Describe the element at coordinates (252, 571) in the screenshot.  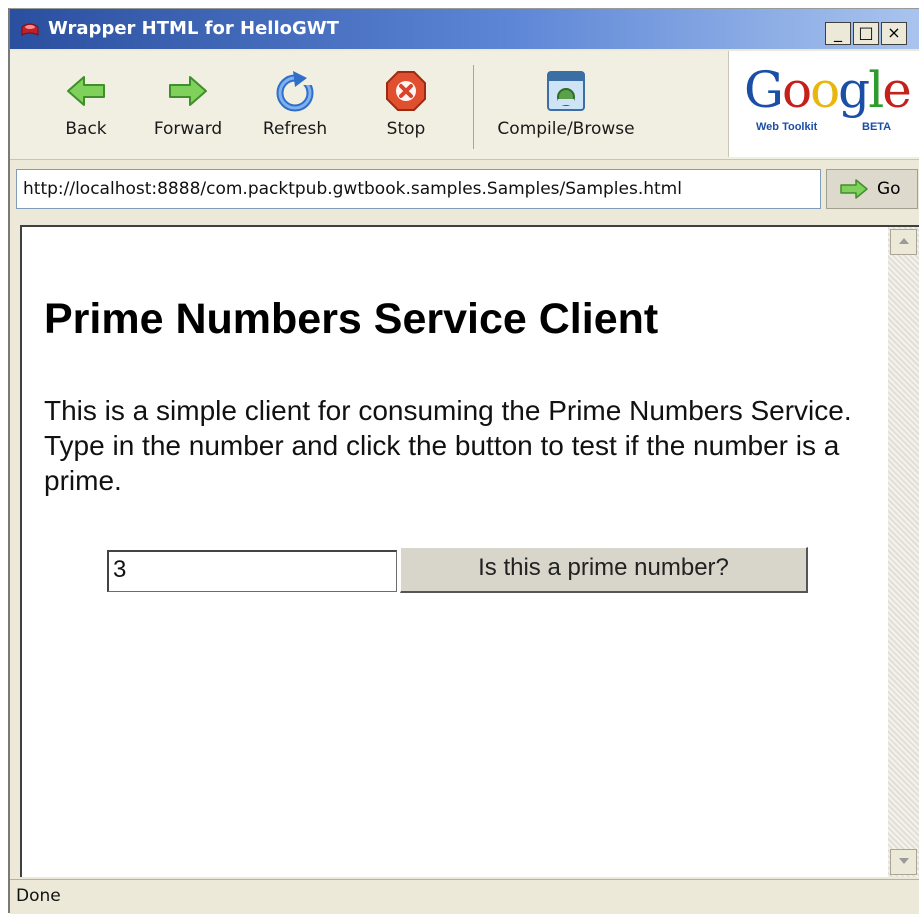
I see `number-input: 3` at that location.